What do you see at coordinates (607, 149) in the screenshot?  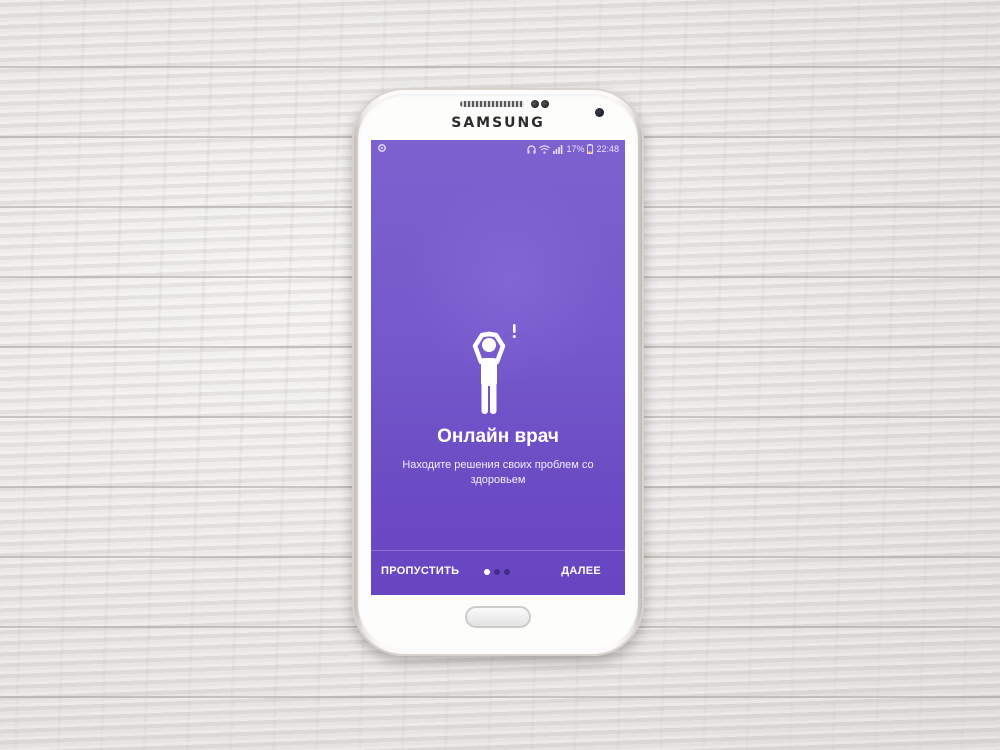 I see `clock: 22:48` at bounding box center [607, 149].